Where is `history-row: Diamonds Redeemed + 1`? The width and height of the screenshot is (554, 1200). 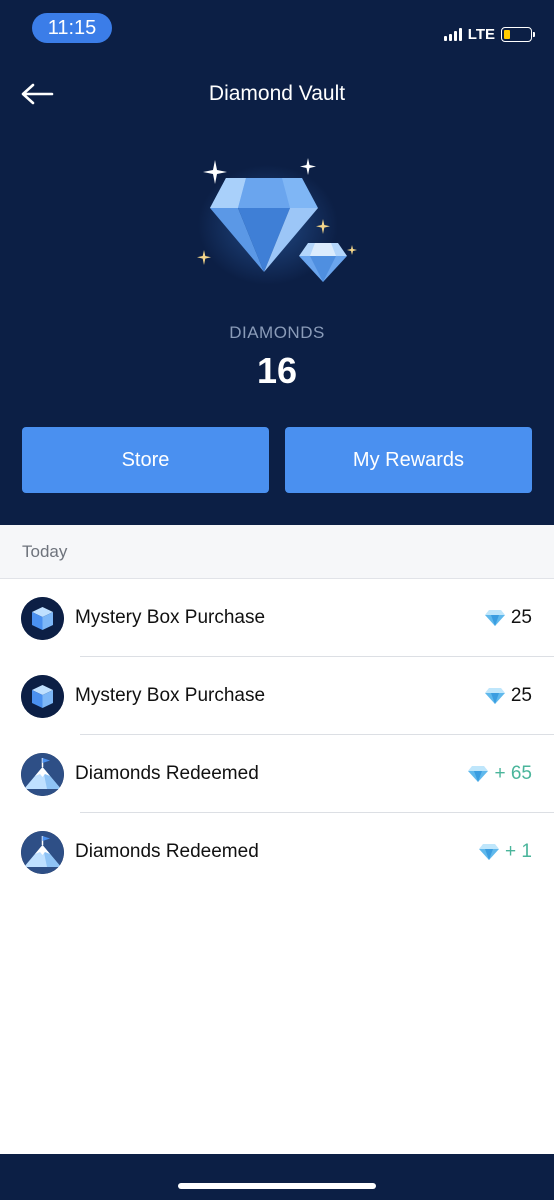 history-row: Diamonds Redeemed + 1 is located at coordinates (277, 852).